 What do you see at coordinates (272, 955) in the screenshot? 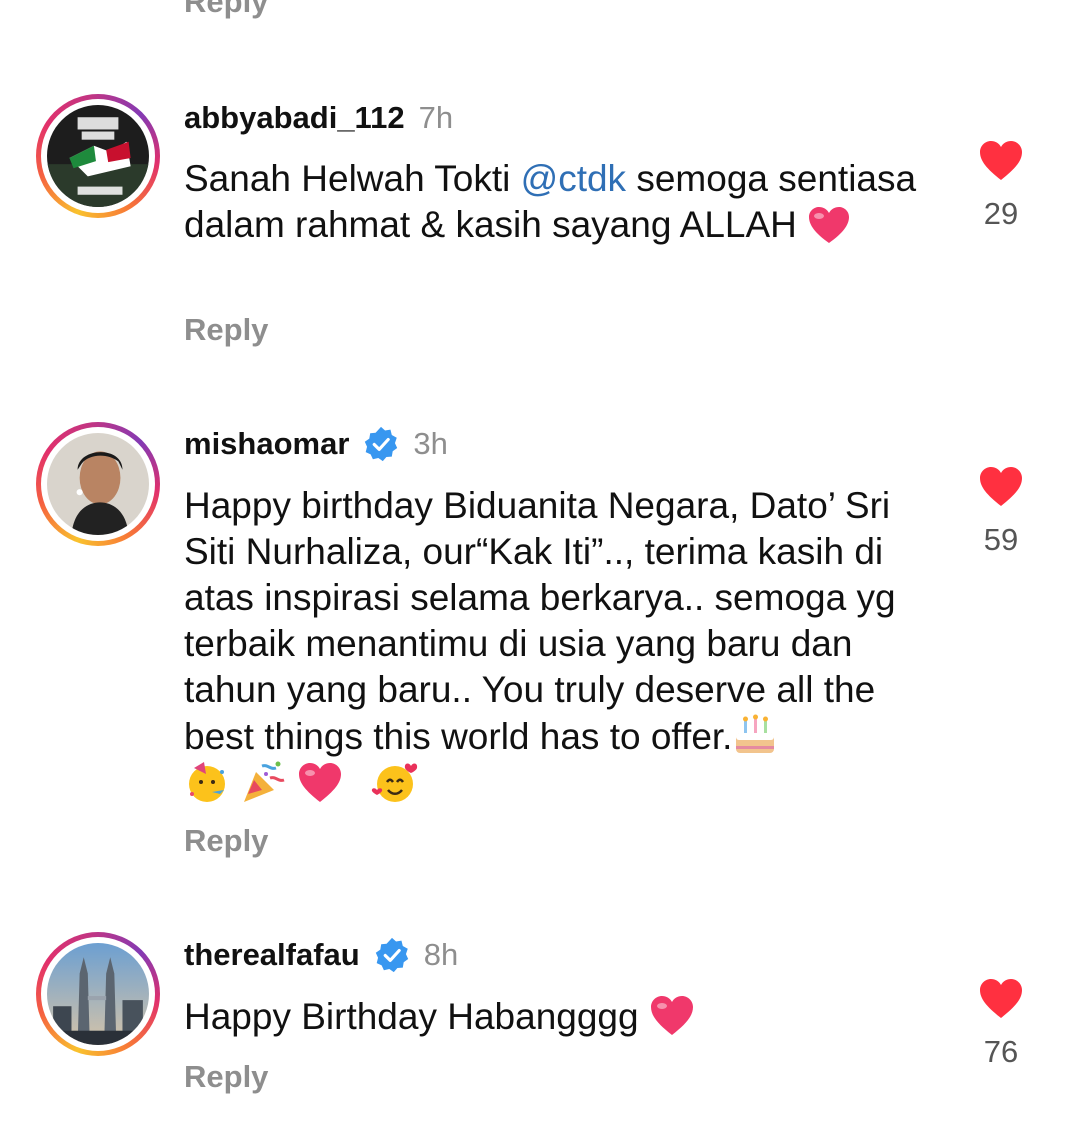
I see `username: therealfafau` at bounding box center [272, 955].